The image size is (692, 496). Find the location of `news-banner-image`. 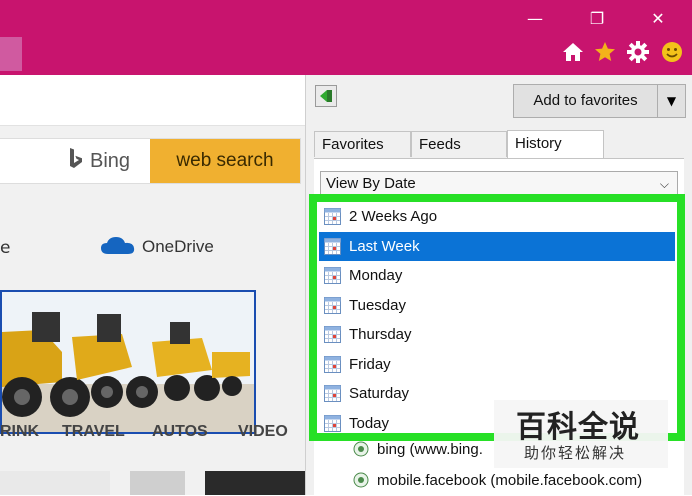

news-banner-image is located at coordinates (128, 362).